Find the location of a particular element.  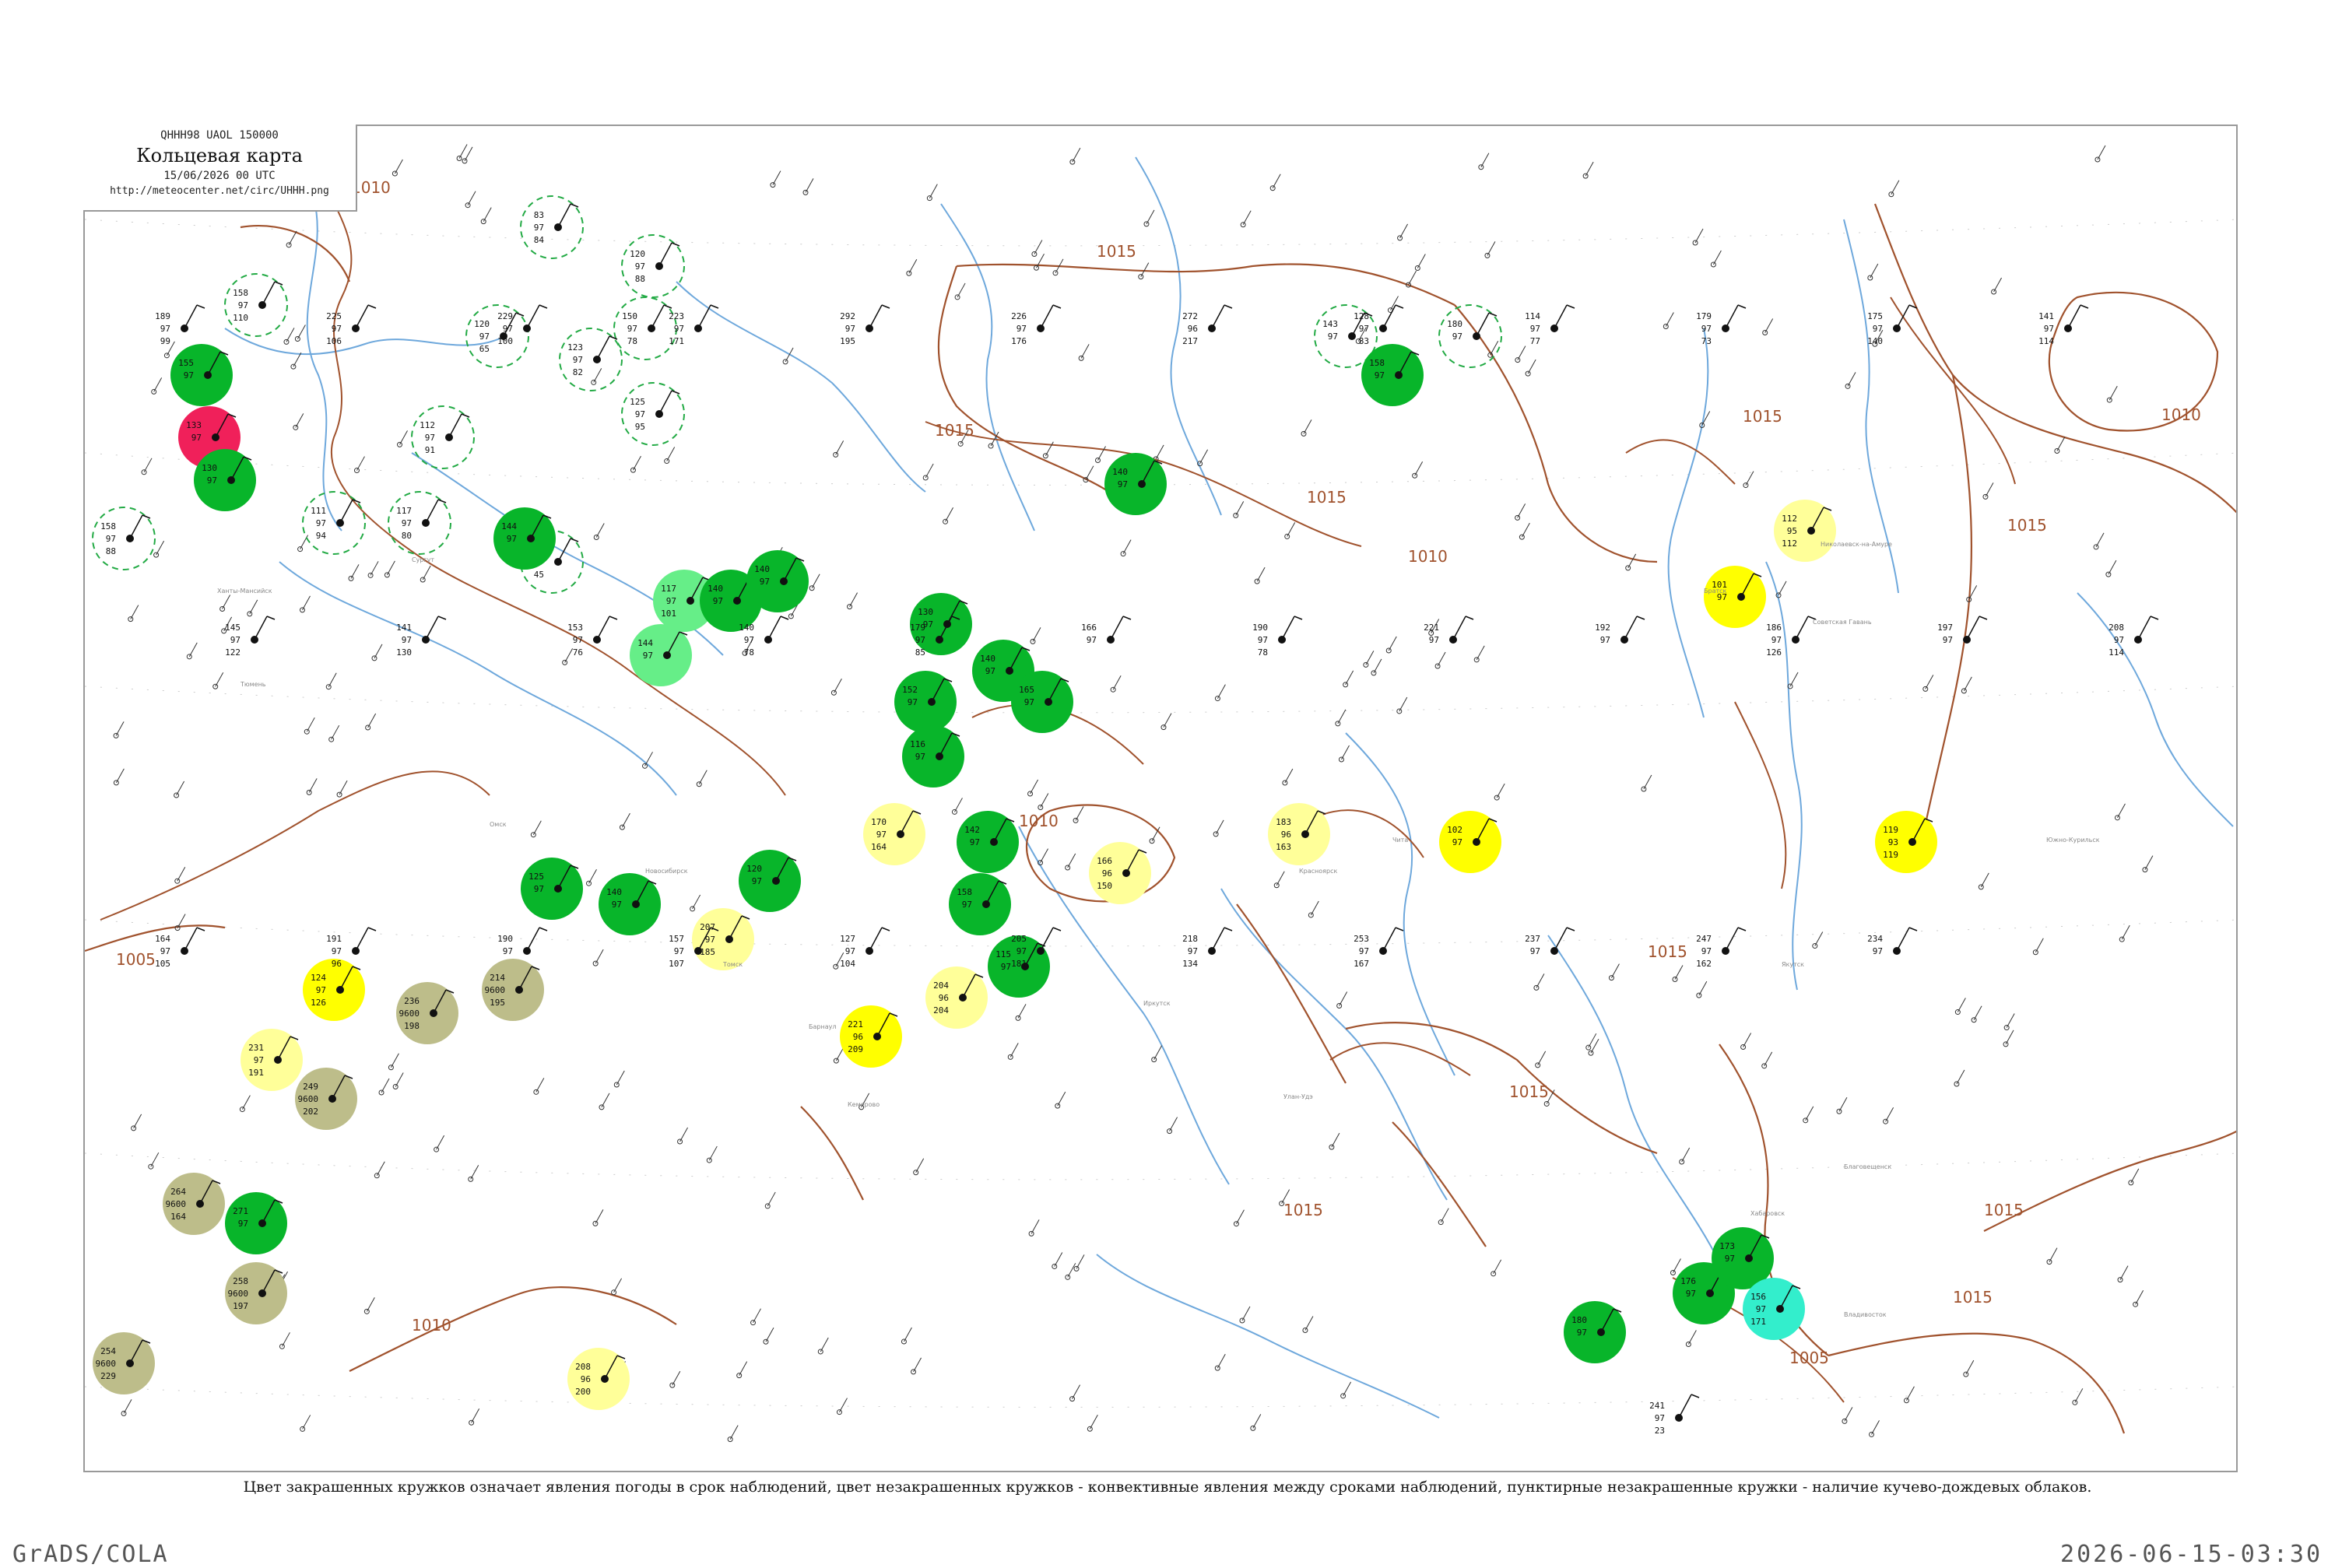

station-temperature: 140 is located at coordinates (715, 589).